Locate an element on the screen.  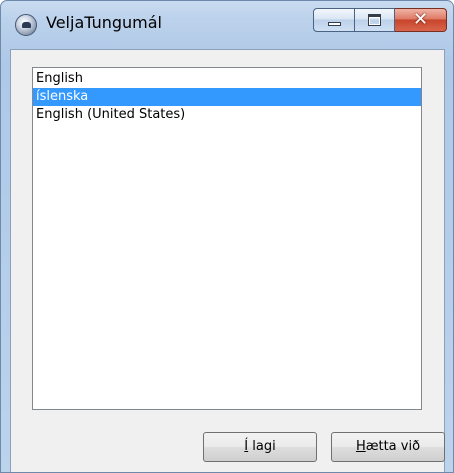
list-item-english: English is located at coordinates (227, 79).